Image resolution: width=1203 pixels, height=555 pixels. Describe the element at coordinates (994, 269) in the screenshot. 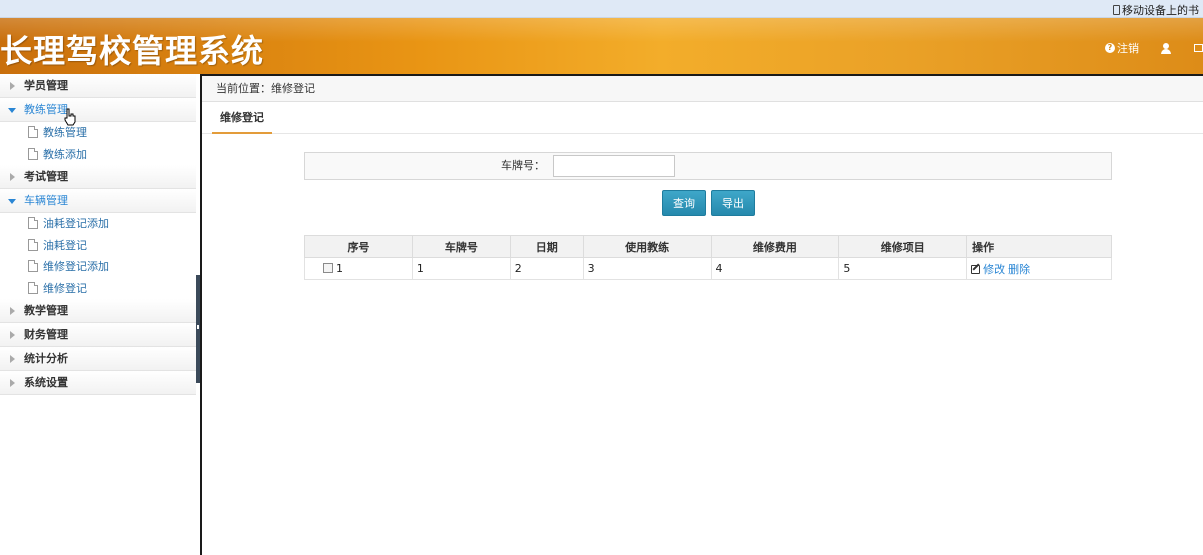

I see `edit-link: 修改` at that location.